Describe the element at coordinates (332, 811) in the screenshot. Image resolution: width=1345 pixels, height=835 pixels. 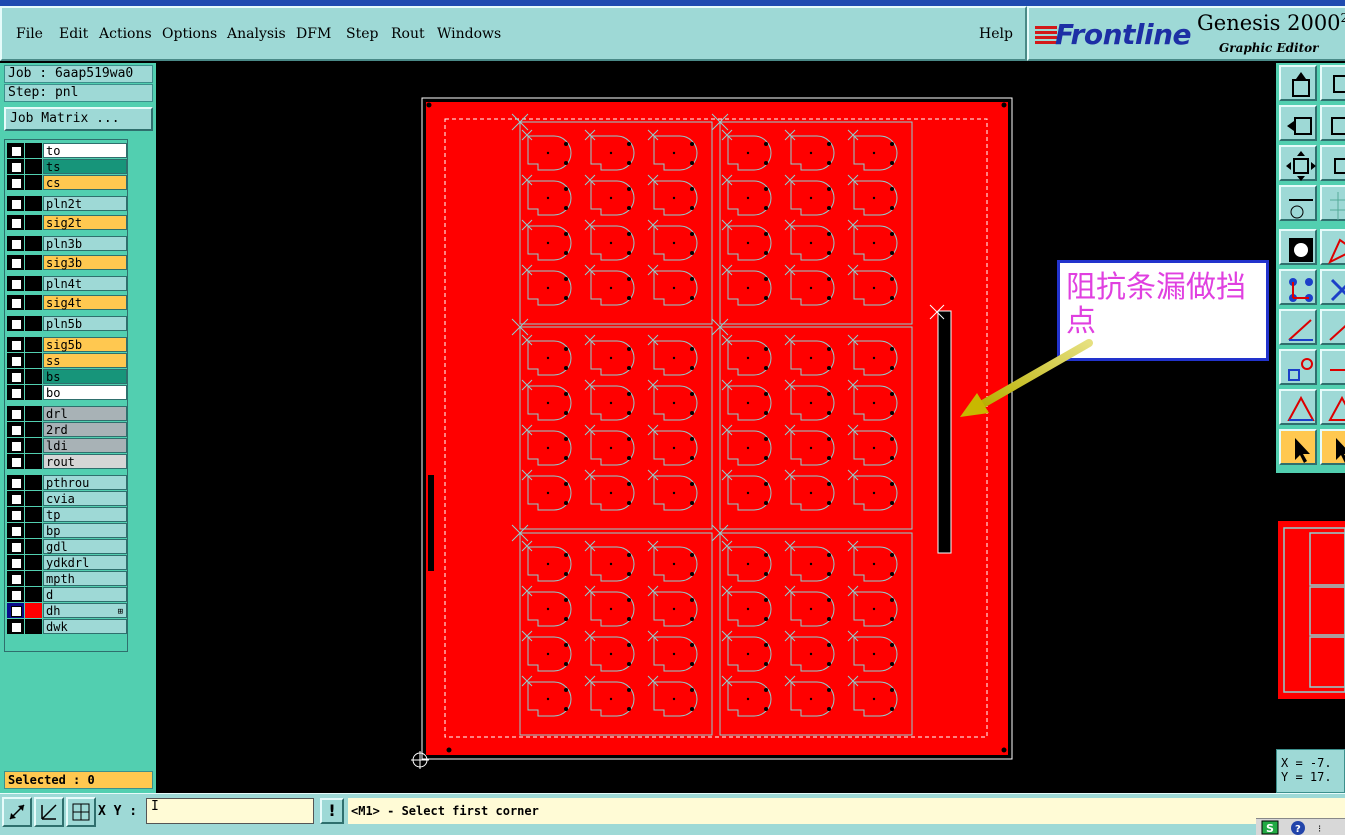
I see `warning-button: !` at that location.